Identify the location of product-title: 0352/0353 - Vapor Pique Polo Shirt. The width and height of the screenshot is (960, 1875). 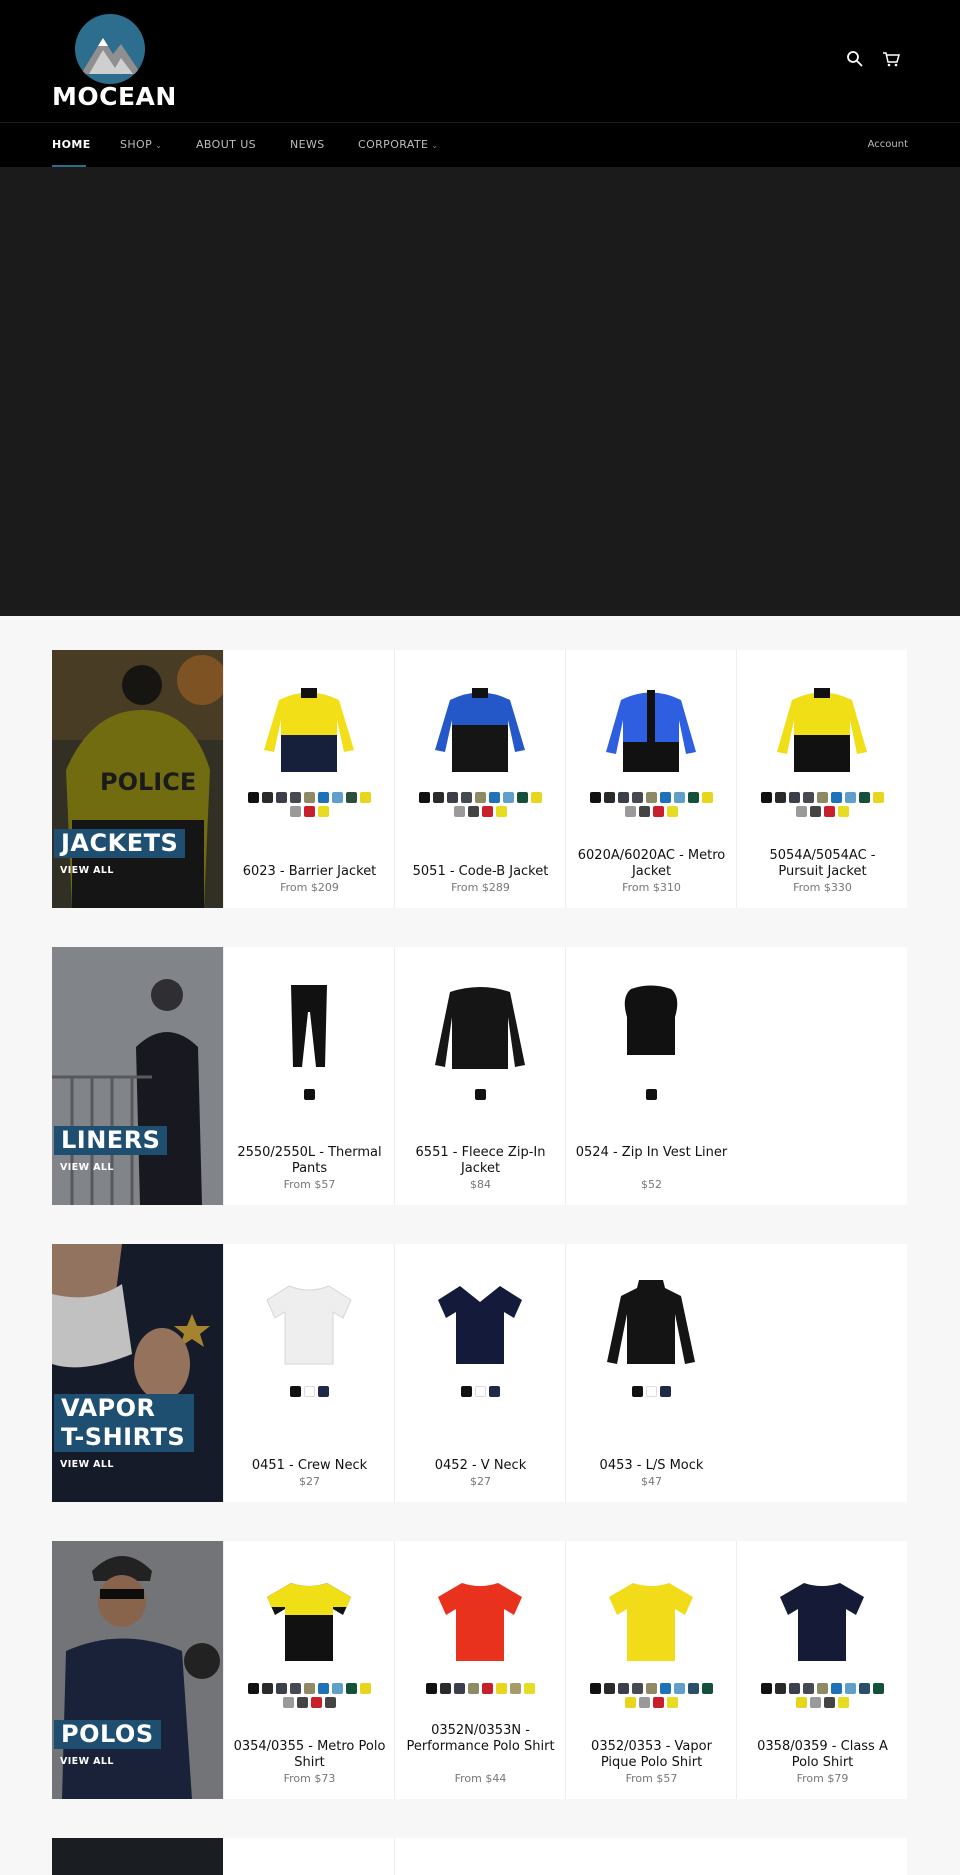
(651, 1755).